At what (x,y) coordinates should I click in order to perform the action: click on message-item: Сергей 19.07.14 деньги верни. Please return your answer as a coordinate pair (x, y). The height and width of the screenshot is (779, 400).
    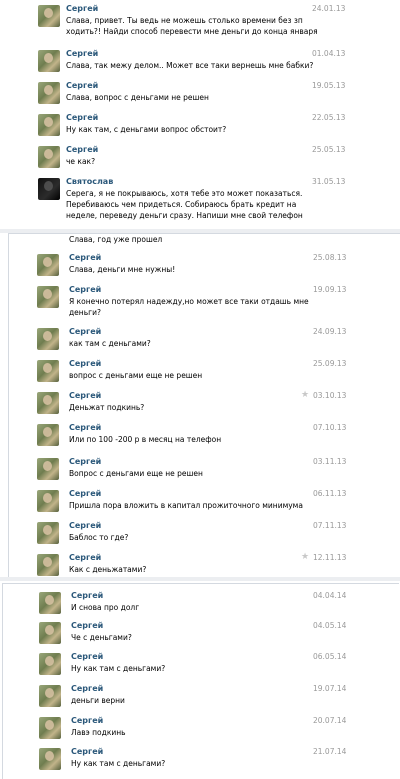
    Looking at the image, I should click on (201, 695).